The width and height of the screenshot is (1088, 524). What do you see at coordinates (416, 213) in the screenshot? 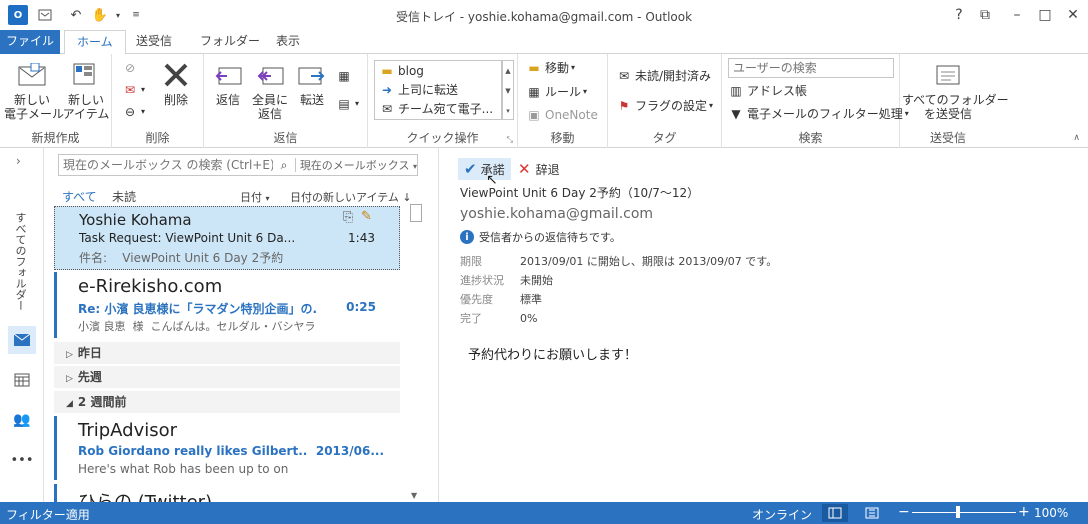
I see `scroll-thumb` at bounding box center [416, 213].